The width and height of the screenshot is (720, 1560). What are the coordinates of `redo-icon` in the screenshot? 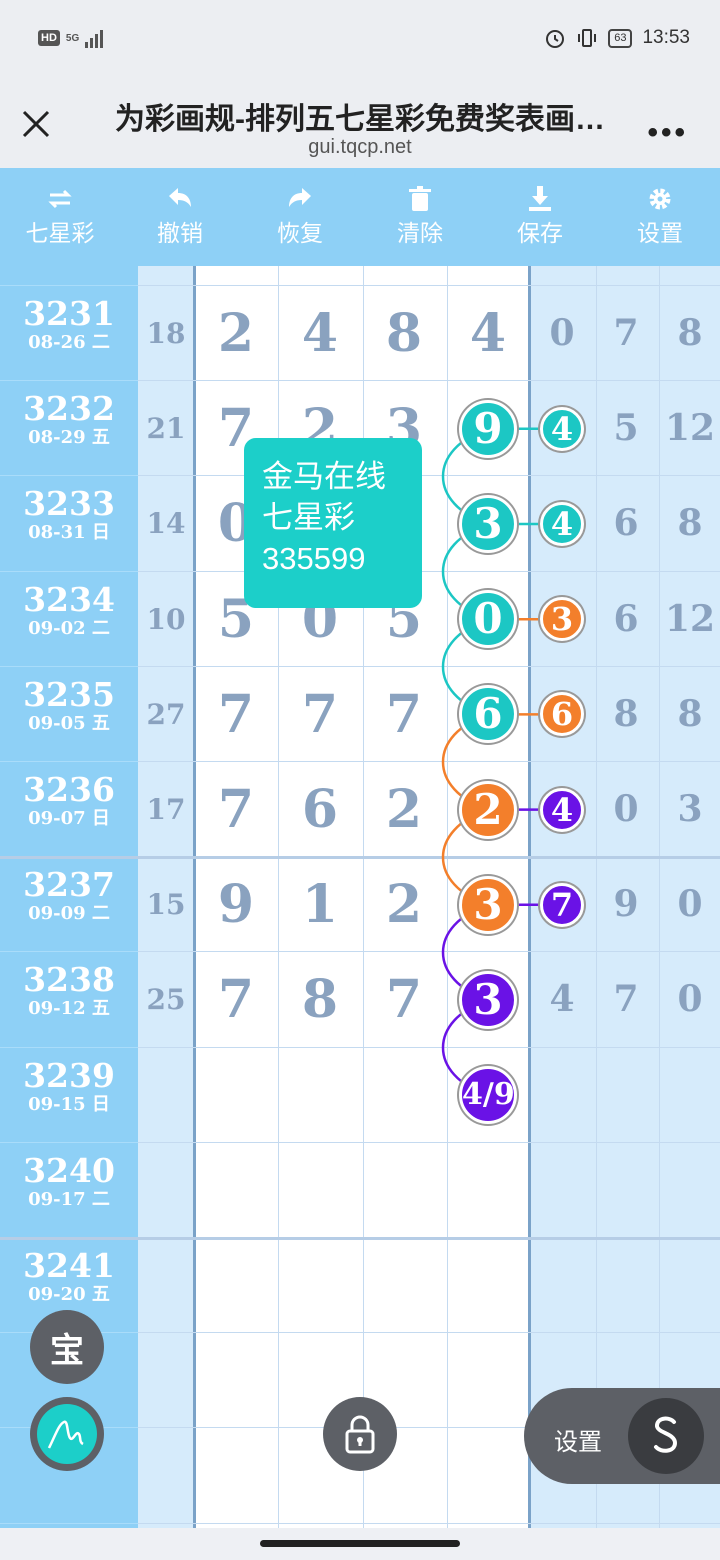 It's located at (300, 197).